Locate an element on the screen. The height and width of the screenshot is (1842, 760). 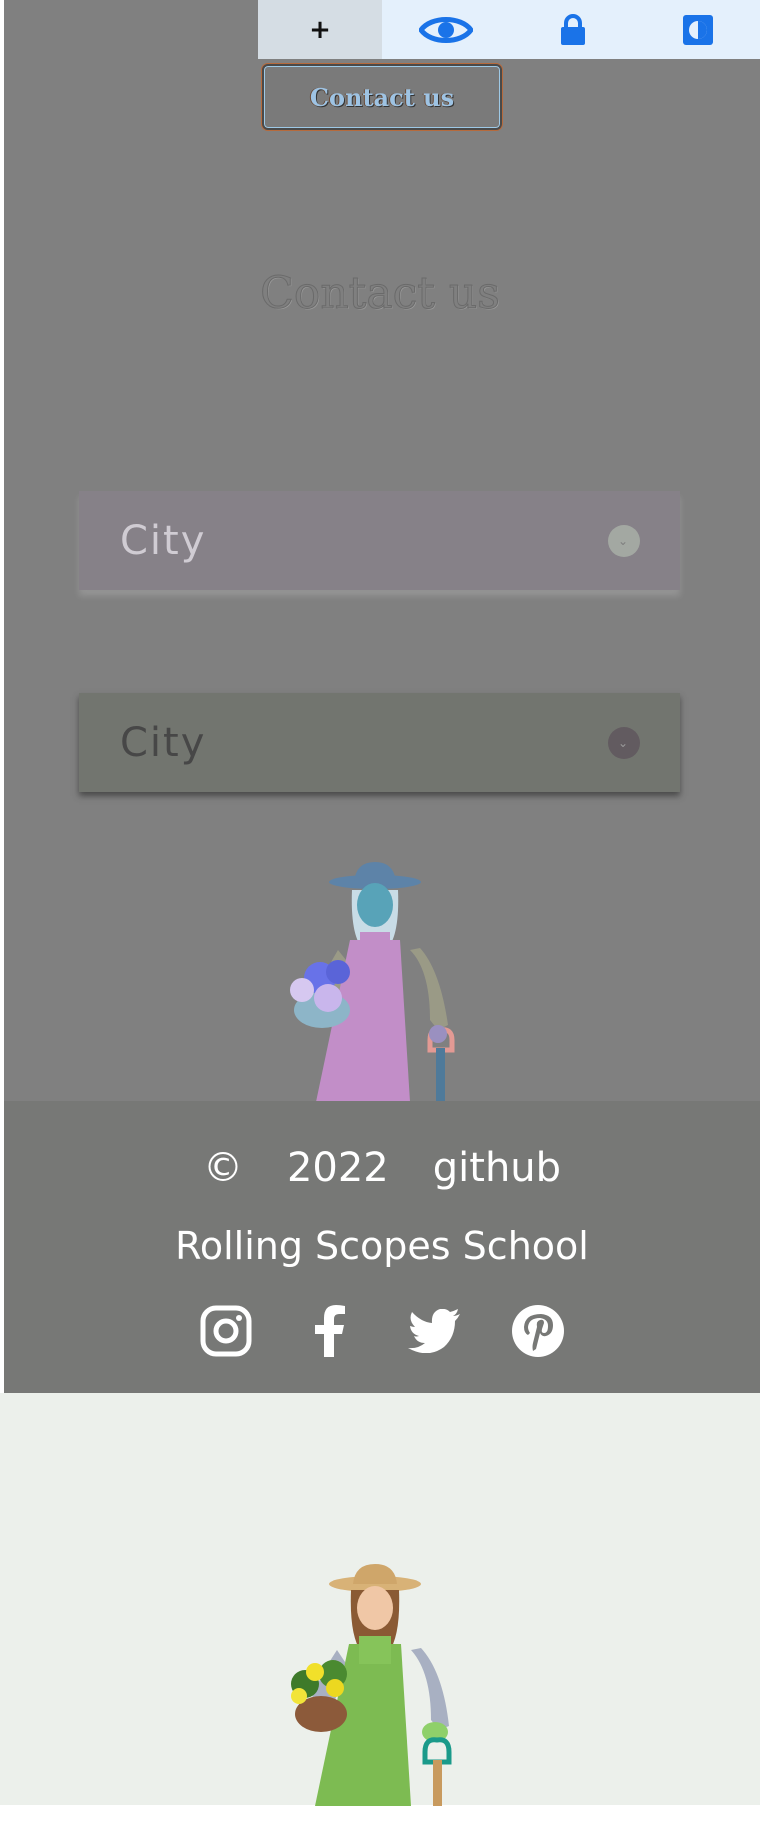
plus-button: + is located at coordinates (320, 29).